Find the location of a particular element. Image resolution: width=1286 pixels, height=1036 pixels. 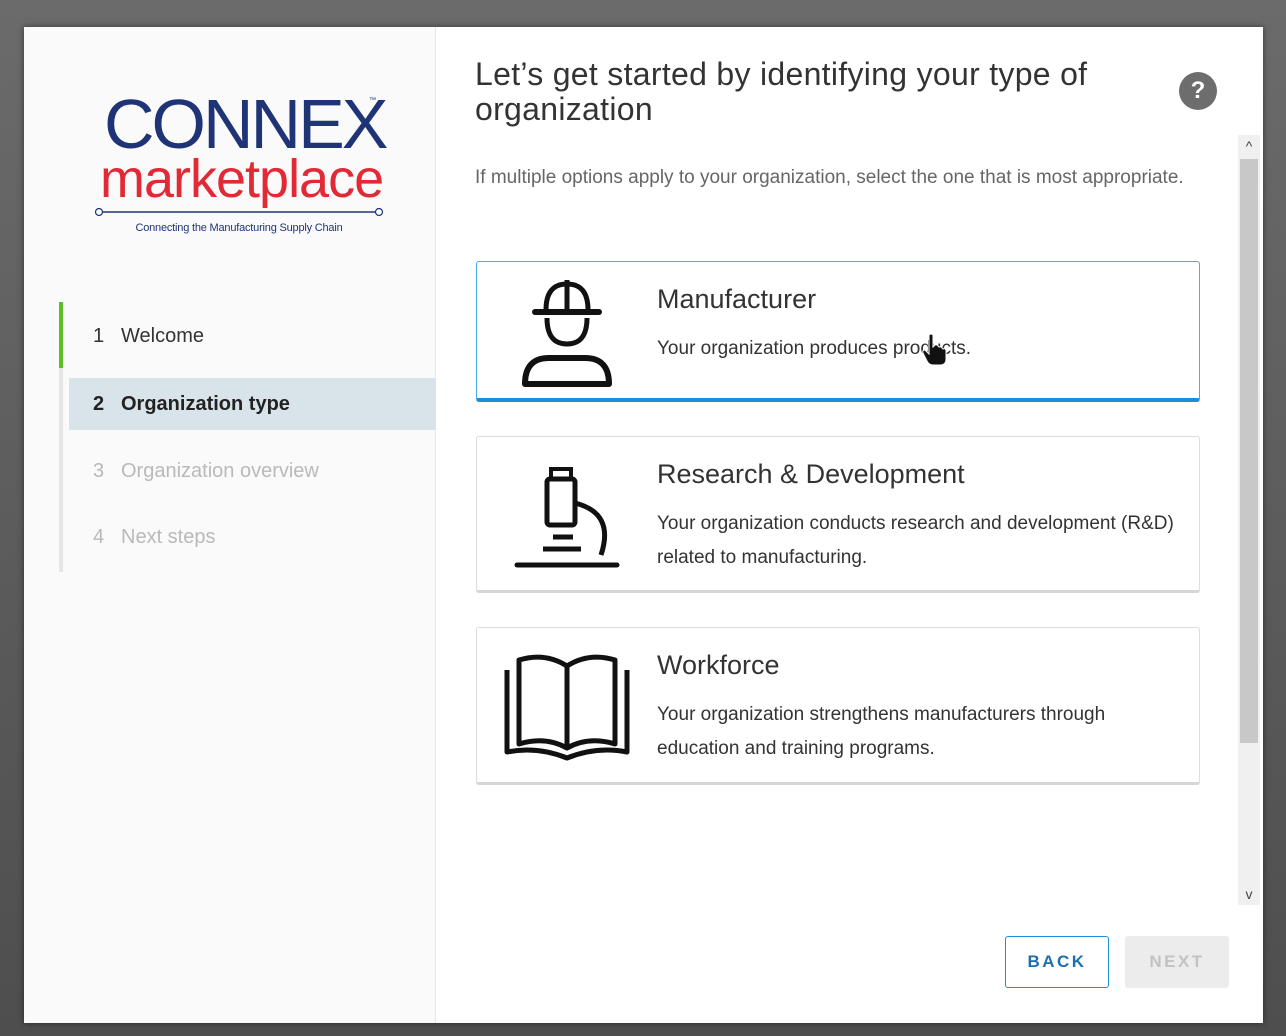

step-number: 4 is located at coordinates (99, 537).